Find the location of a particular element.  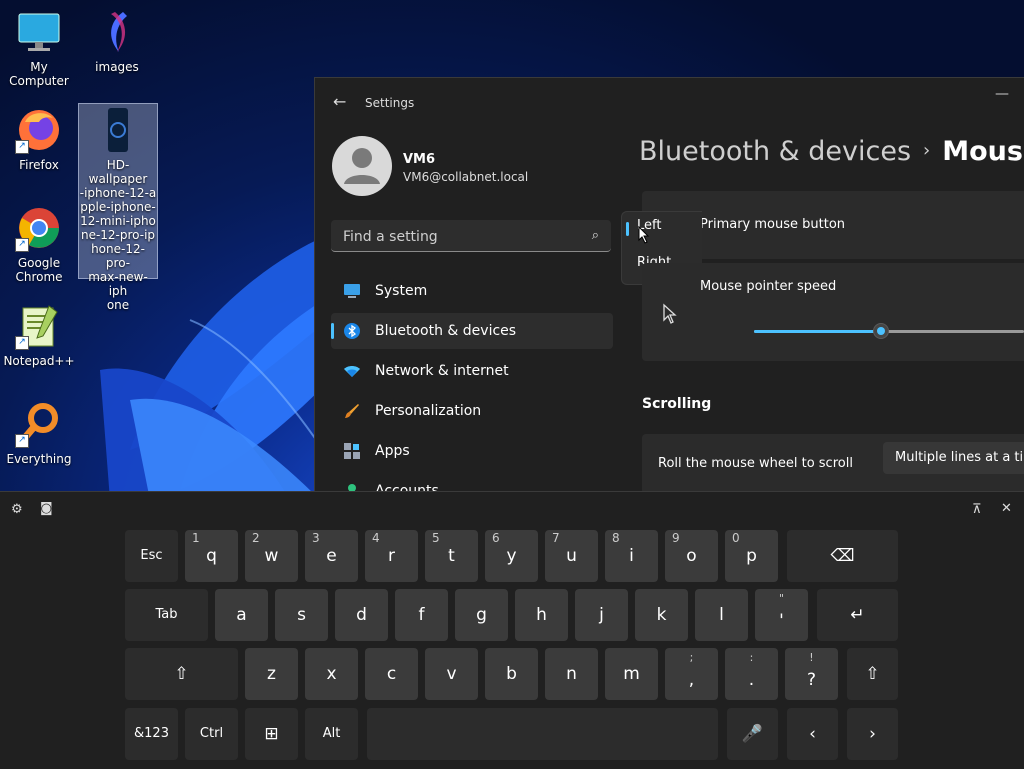

breadcrumb-parent: Bluetooth & devices is located at coordinates (775, 151).